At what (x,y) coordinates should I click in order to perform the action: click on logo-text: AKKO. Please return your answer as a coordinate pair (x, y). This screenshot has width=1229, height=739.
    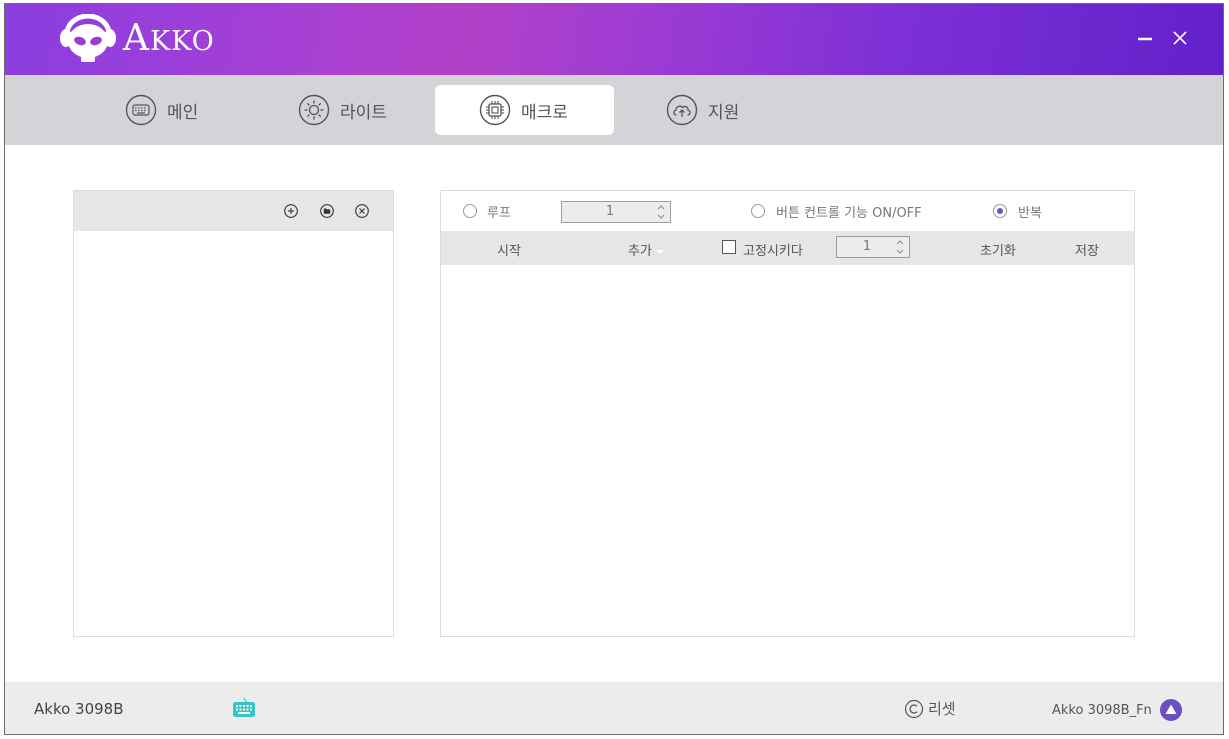
    Looking at the image, I should click on (169, 38).